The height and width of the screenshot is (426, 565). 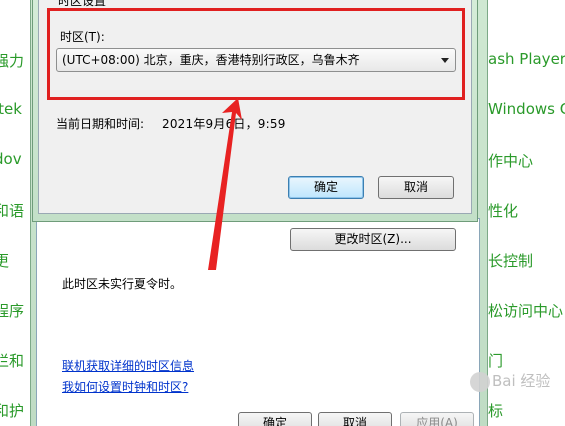 What do you see at coordinates (11, 159) in the screenshot?
I see `control-panel-item: dov` at bounding box center [11, 159].